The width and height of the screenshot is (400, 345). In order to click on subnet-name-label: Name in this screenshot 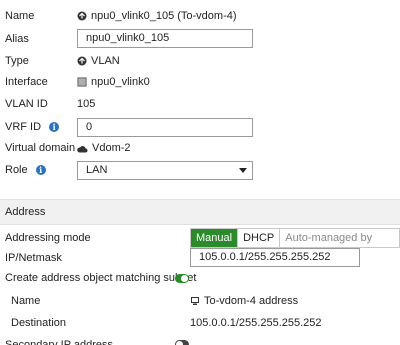, I will do `click(26, 301)`.